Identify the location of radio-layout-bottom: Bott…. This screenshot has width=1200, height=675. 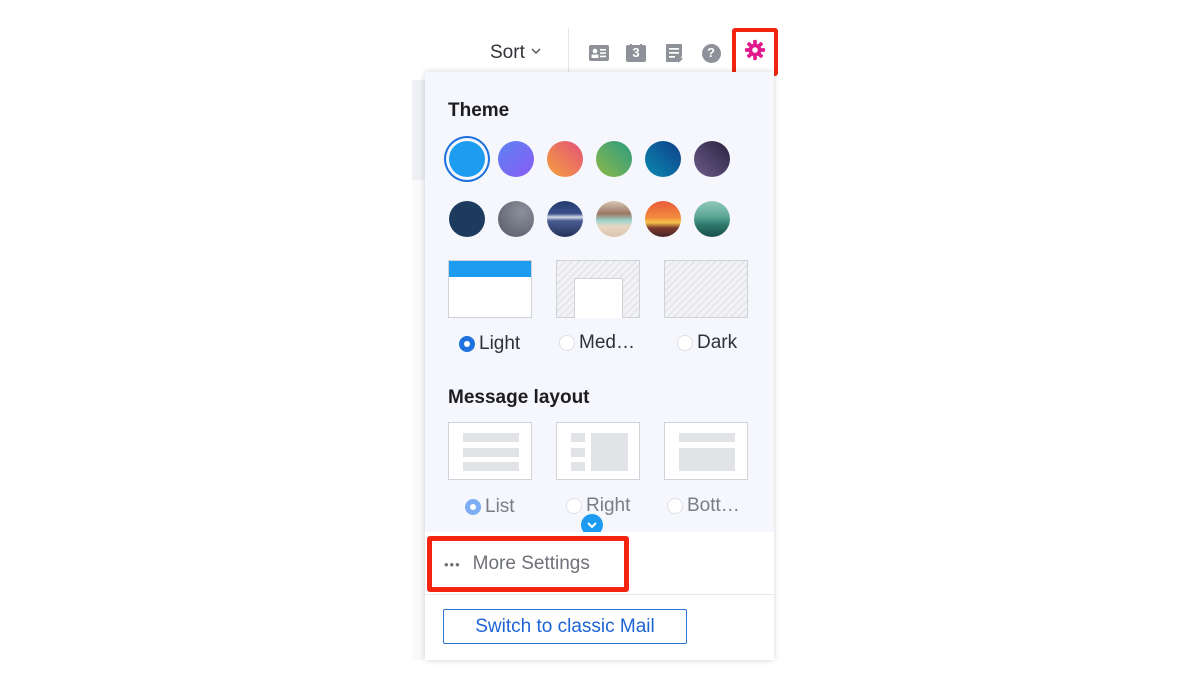
(703, 506).